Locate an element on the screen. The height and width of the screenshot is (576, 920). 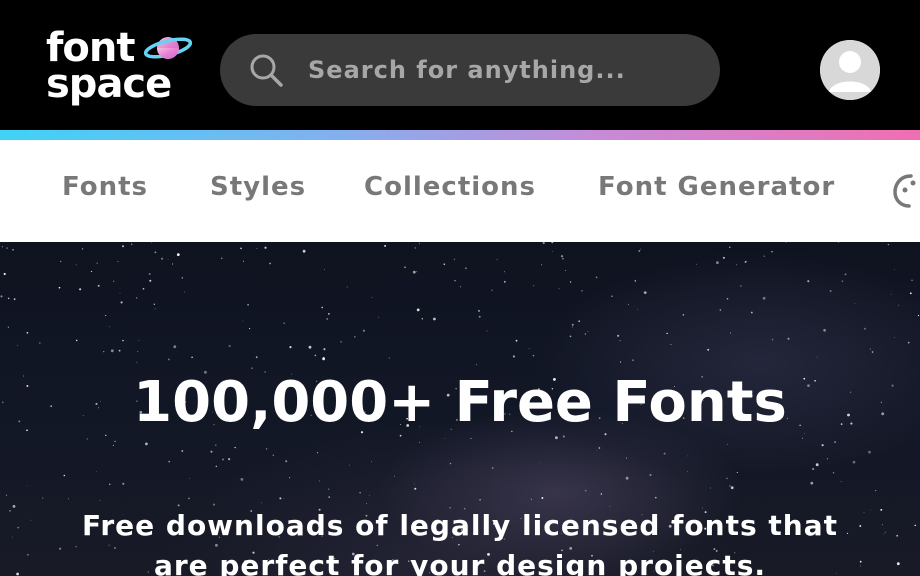
planet-icon is located at coordinates (168, 48).